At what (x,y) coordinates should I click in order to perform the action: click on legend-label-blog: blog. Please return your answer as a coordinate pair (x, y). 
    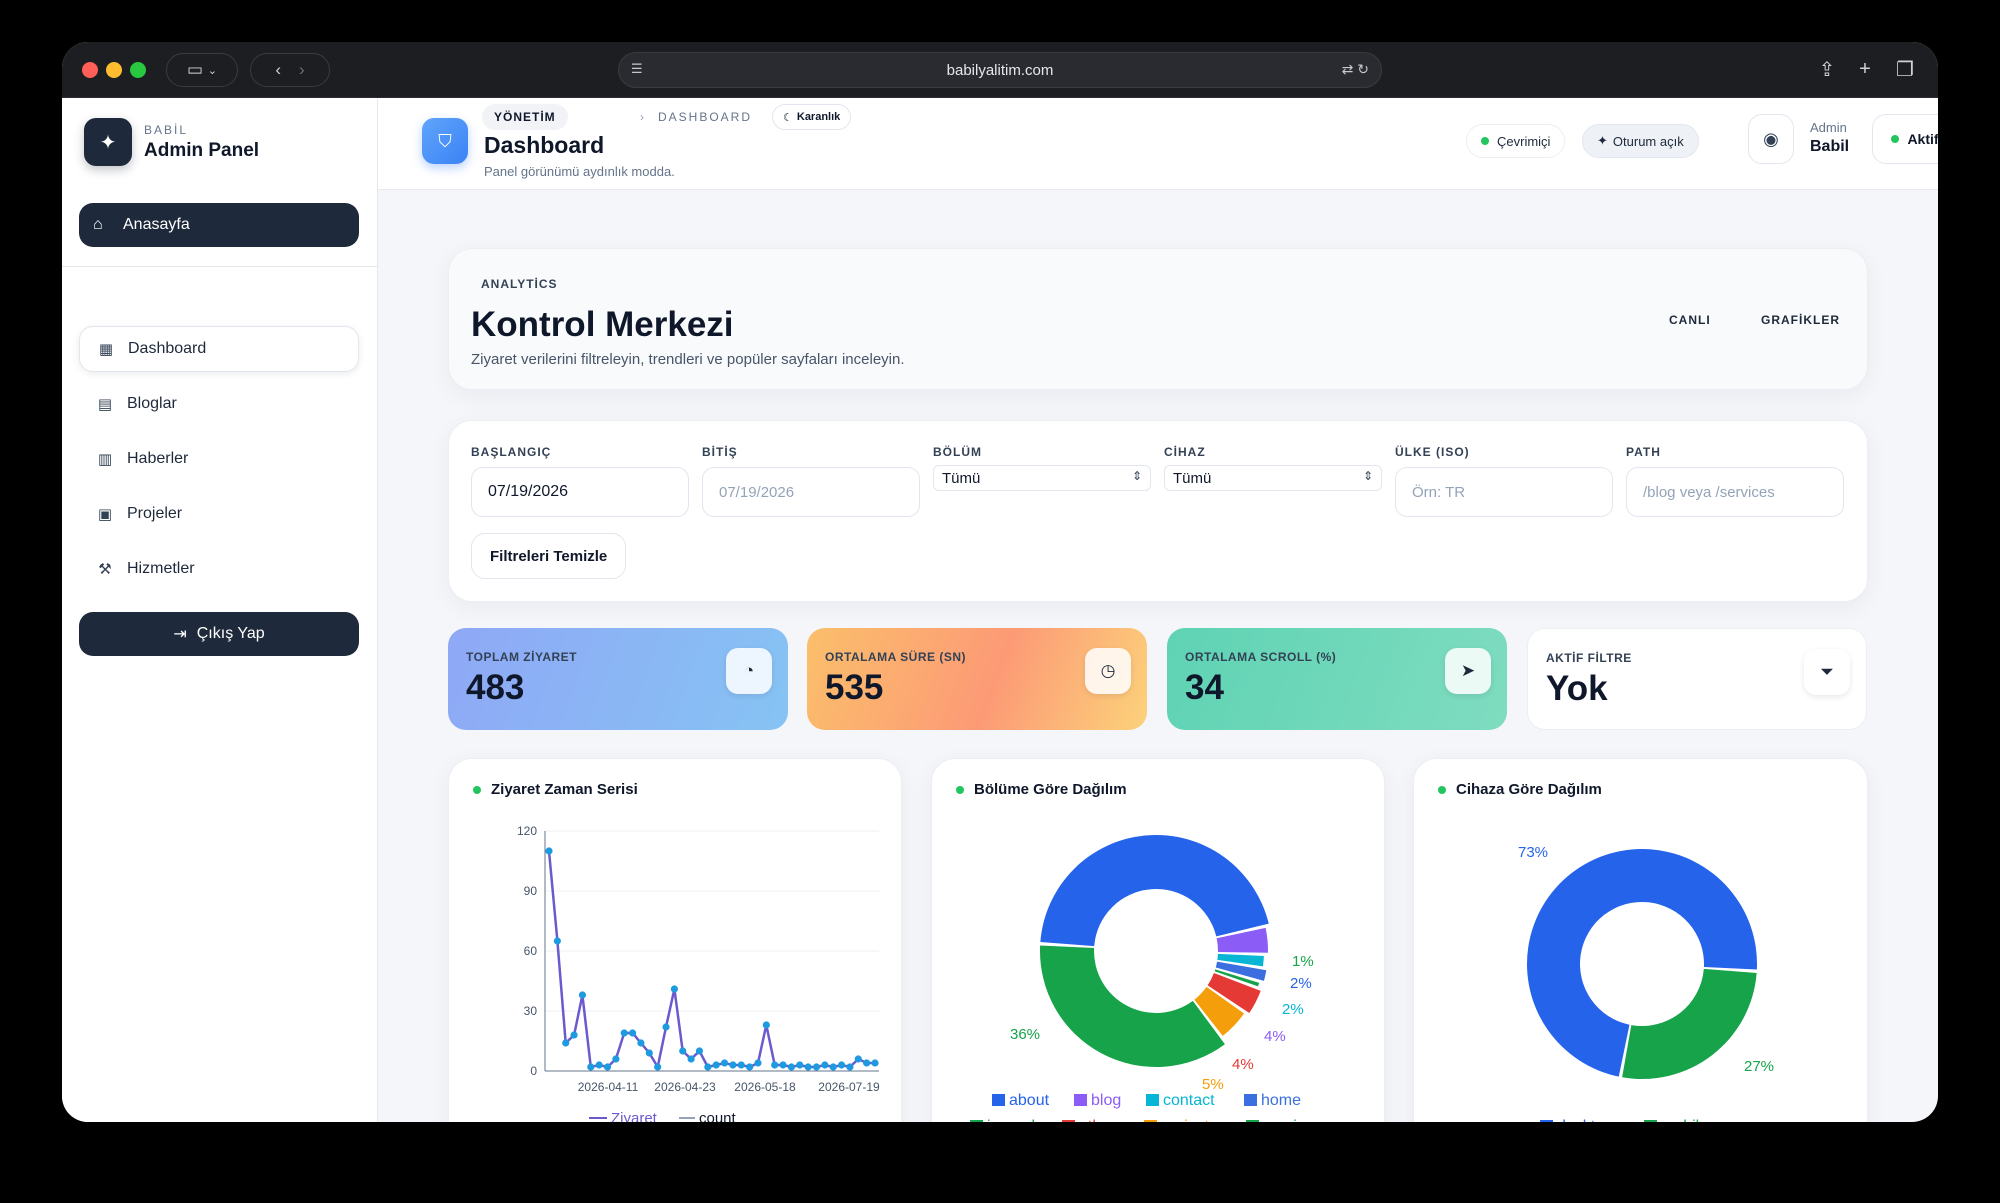
    Looking at the image, I should click on (1106, 1100).